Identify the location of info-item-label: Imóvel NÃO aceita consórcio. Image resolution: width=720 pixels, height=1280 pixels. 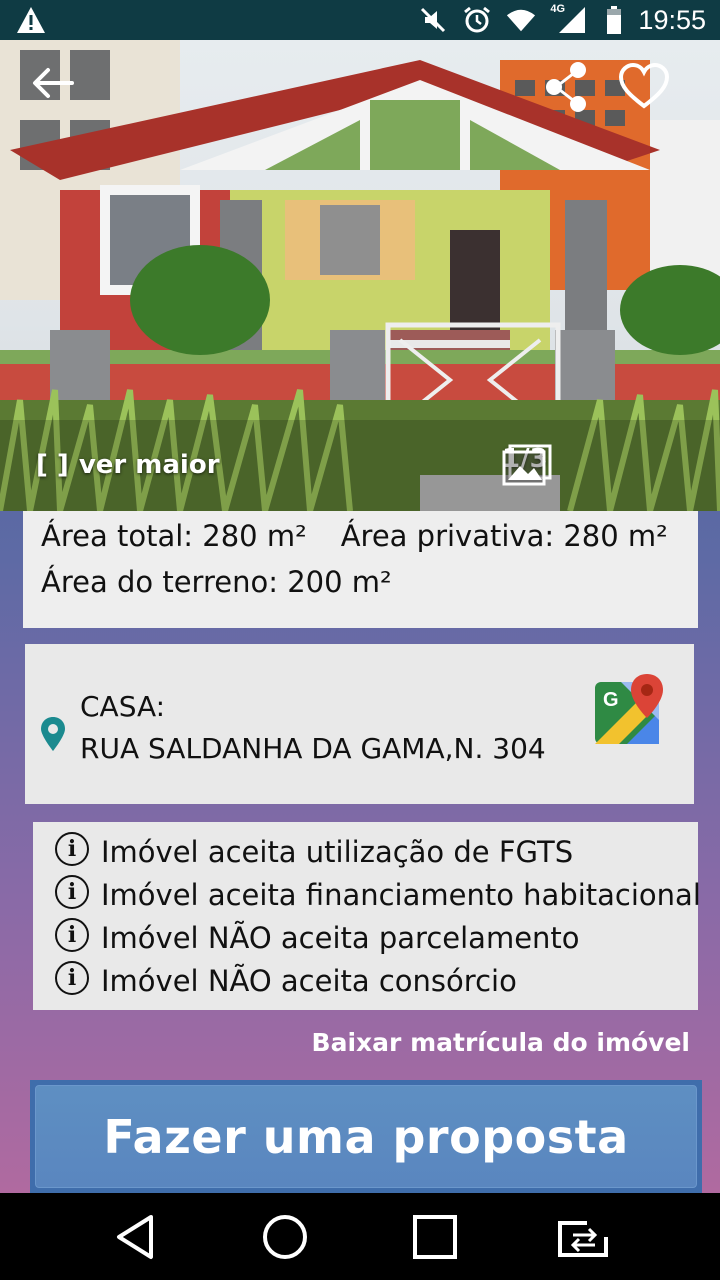
(309, 980).